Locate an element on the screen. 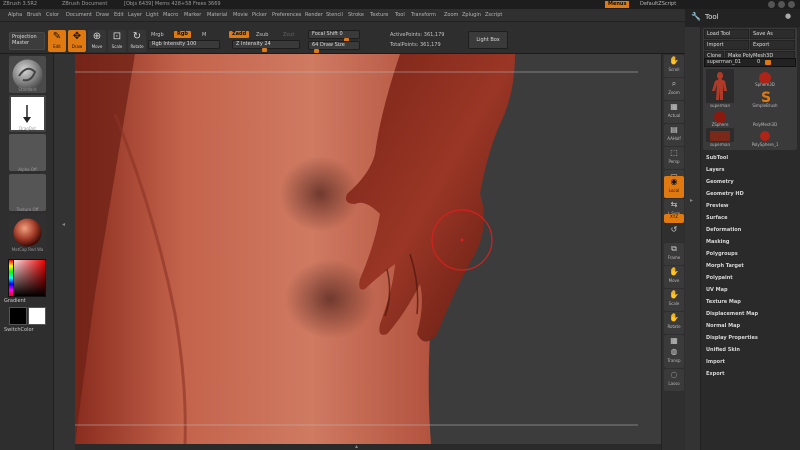  edit-button: ✎ Edit is located at coordinates (57, 41).